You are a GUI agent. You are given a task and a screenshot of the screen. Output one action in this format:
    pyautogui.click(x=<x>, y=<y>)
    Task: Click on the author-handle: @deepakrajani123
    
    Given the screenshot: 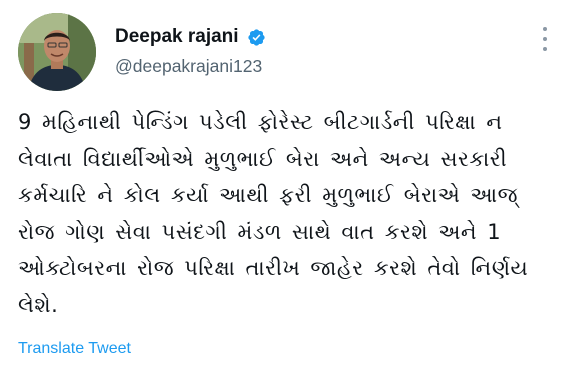 What is the action you would take?
    pyautogui.click(x=188, y=66)
    